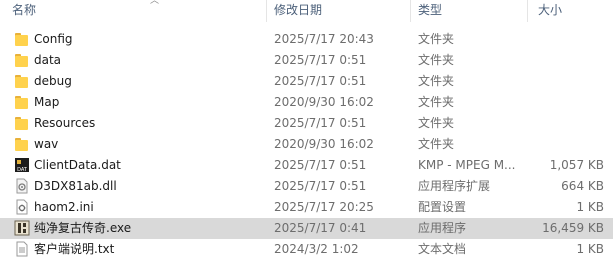 The image size is (613, 267). I want to click on file-name: debug, so click(53, 81).